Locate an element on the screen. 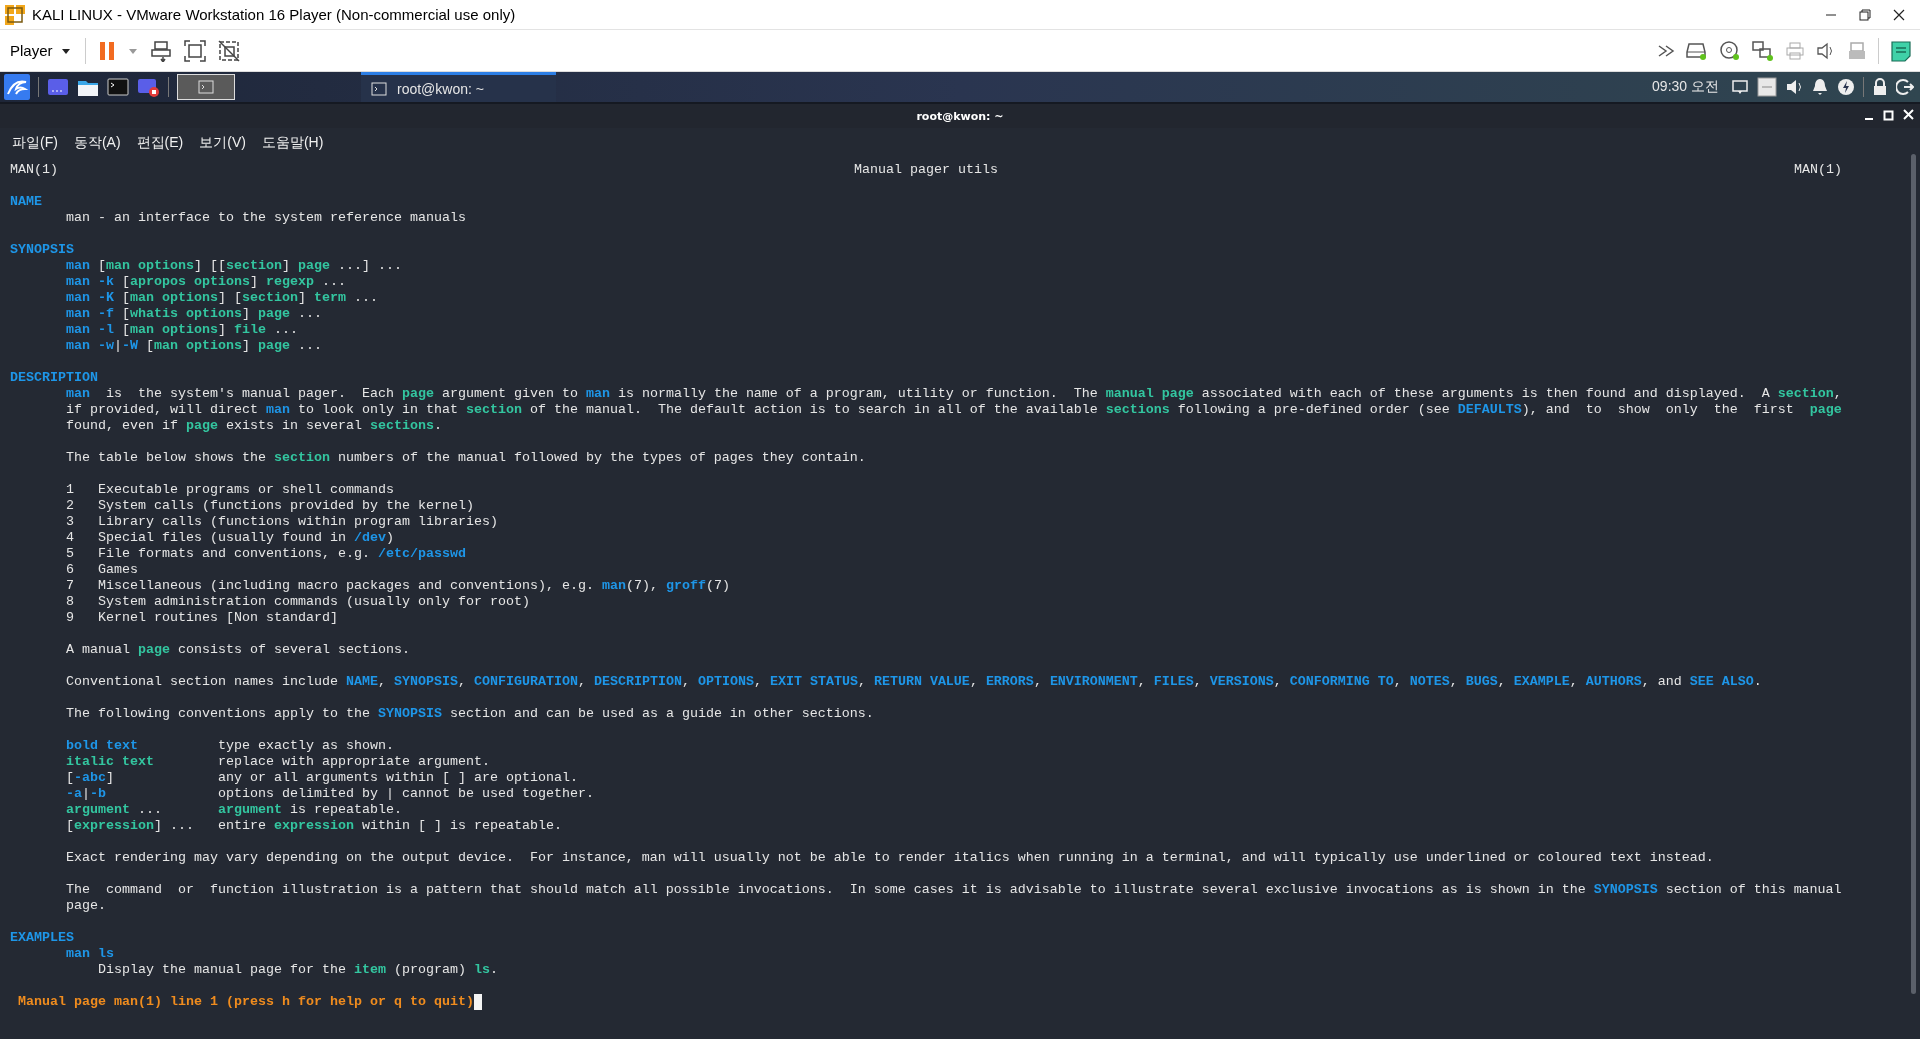 Image resolution: width=1920 pixels, height=1039 pixels. network-icon is located at coordinates (1763, 50).